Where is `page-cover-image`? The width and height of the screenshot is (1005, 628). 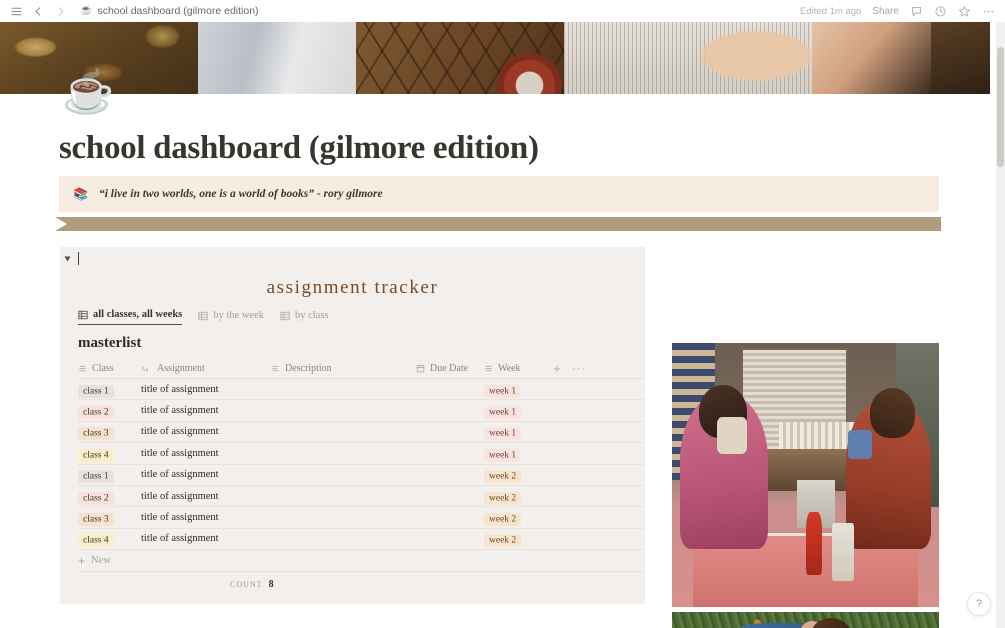
page-cover-image is located at coordinates (495, 58).